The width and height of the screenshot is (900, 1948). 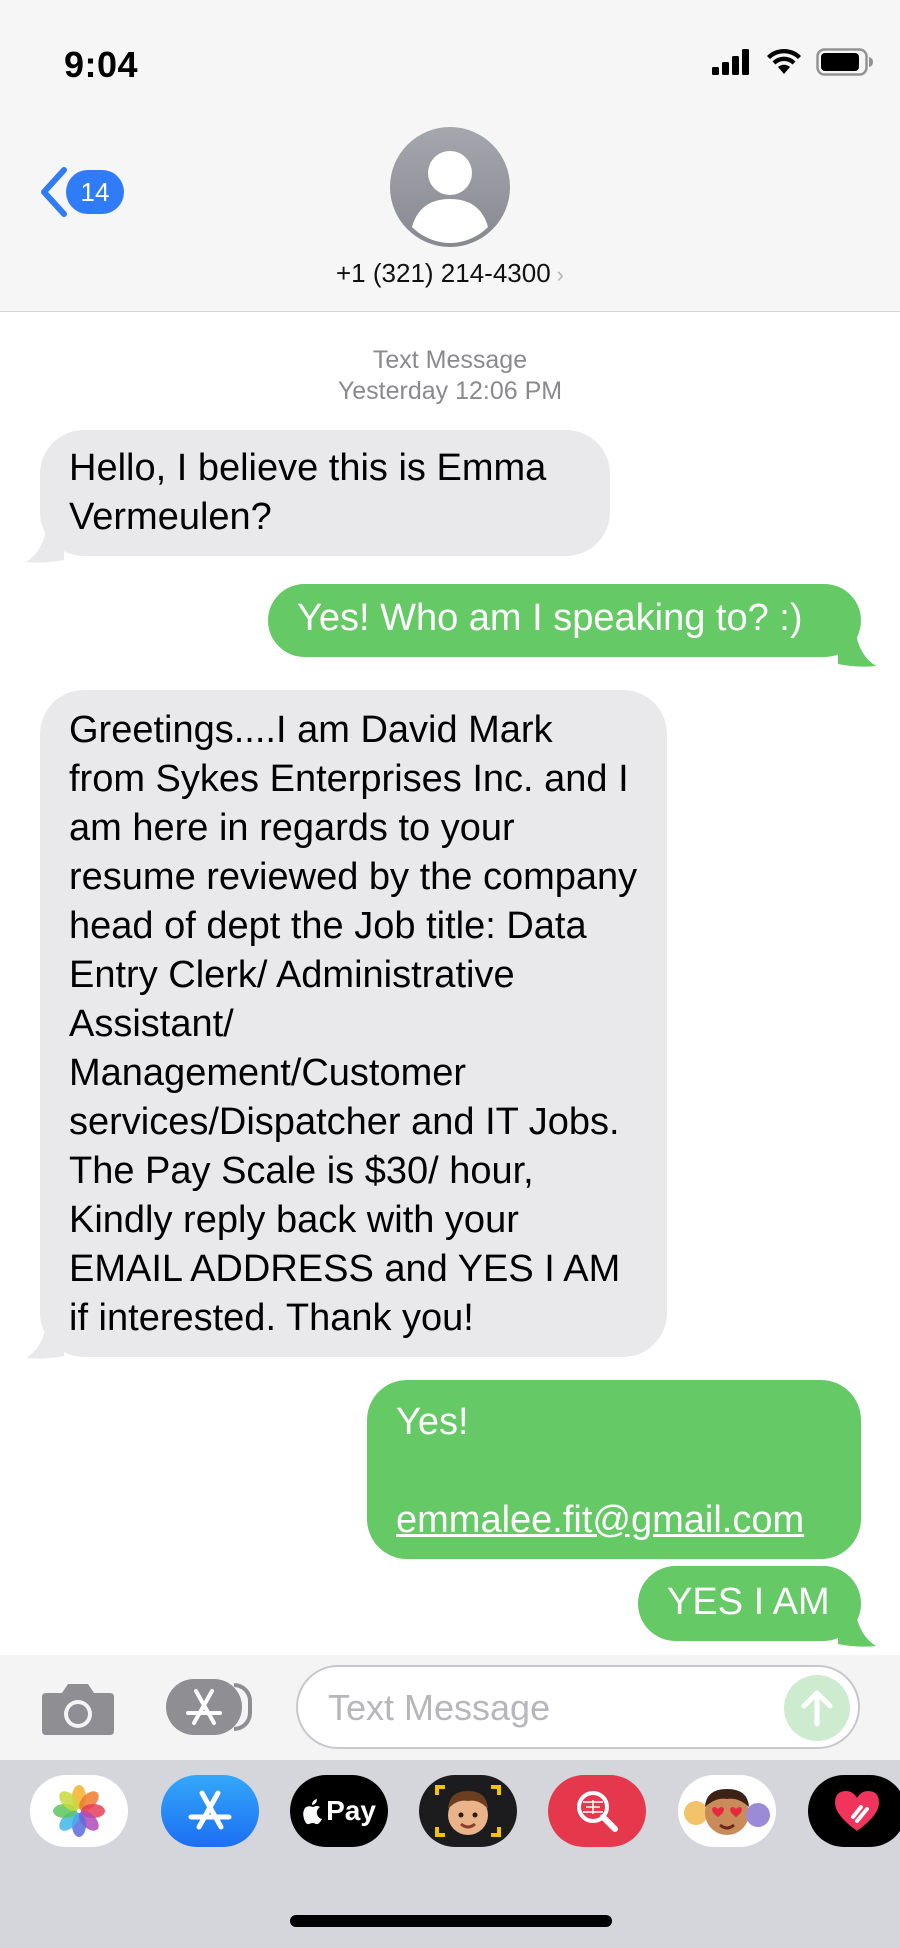 What do you see at coordinates (439, 1707) in the screenshot?
I see `message-input-placeholder: Text Message` at bounding box center [439, 1707].